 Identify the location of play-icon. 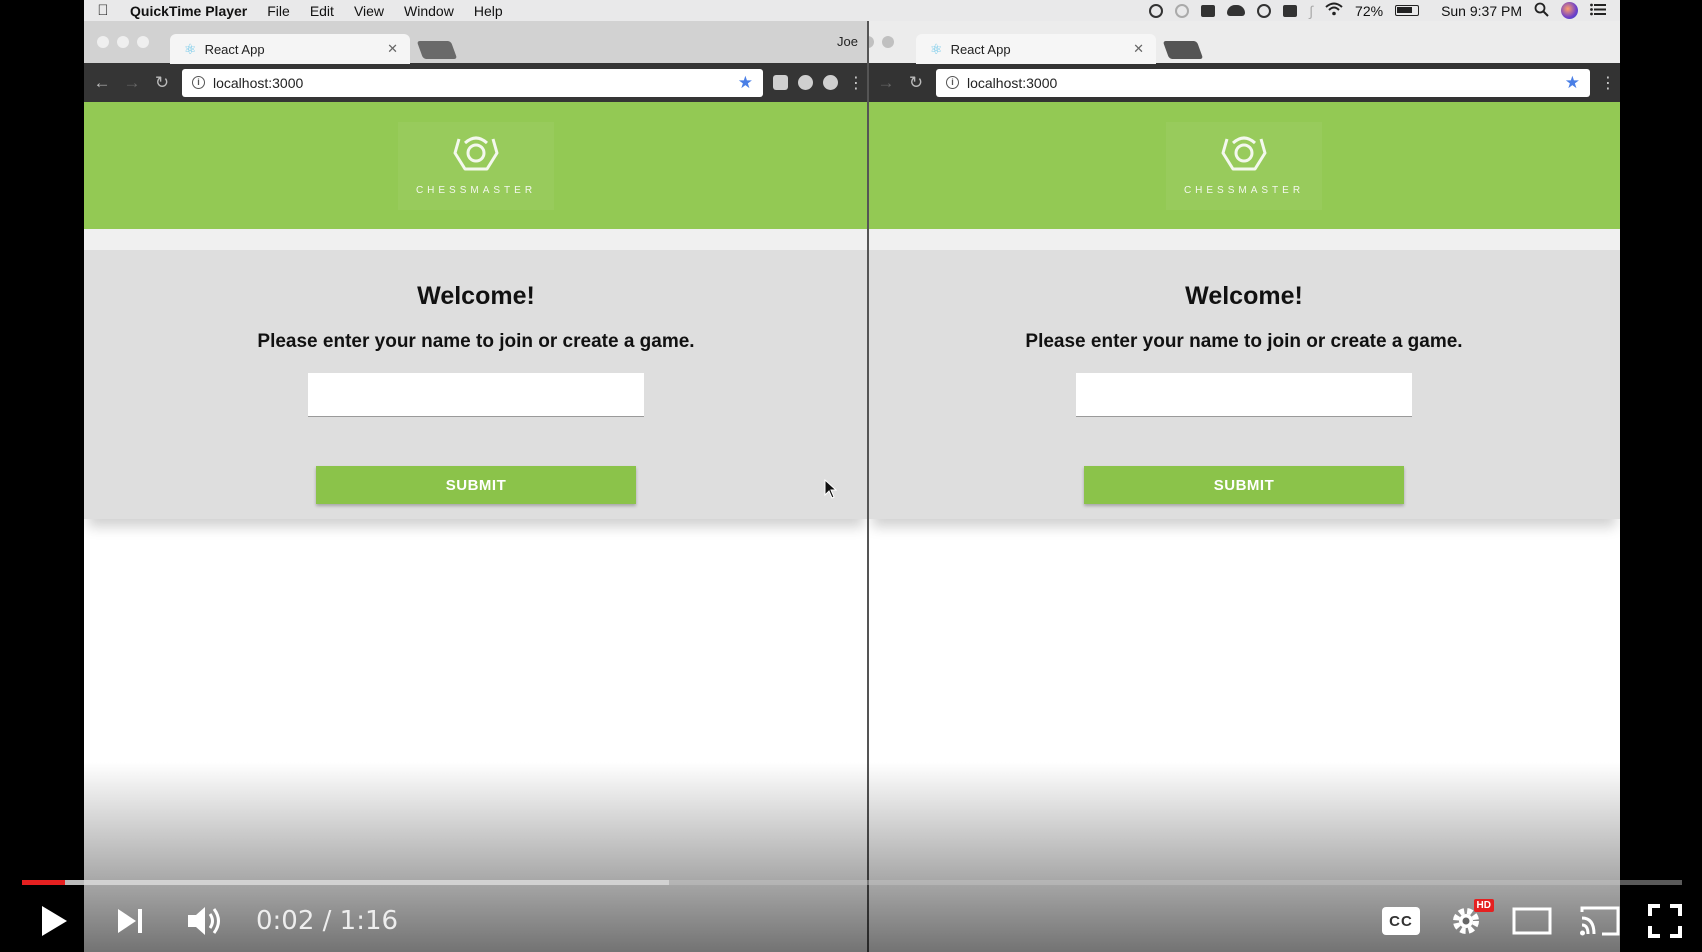
(54, 921).